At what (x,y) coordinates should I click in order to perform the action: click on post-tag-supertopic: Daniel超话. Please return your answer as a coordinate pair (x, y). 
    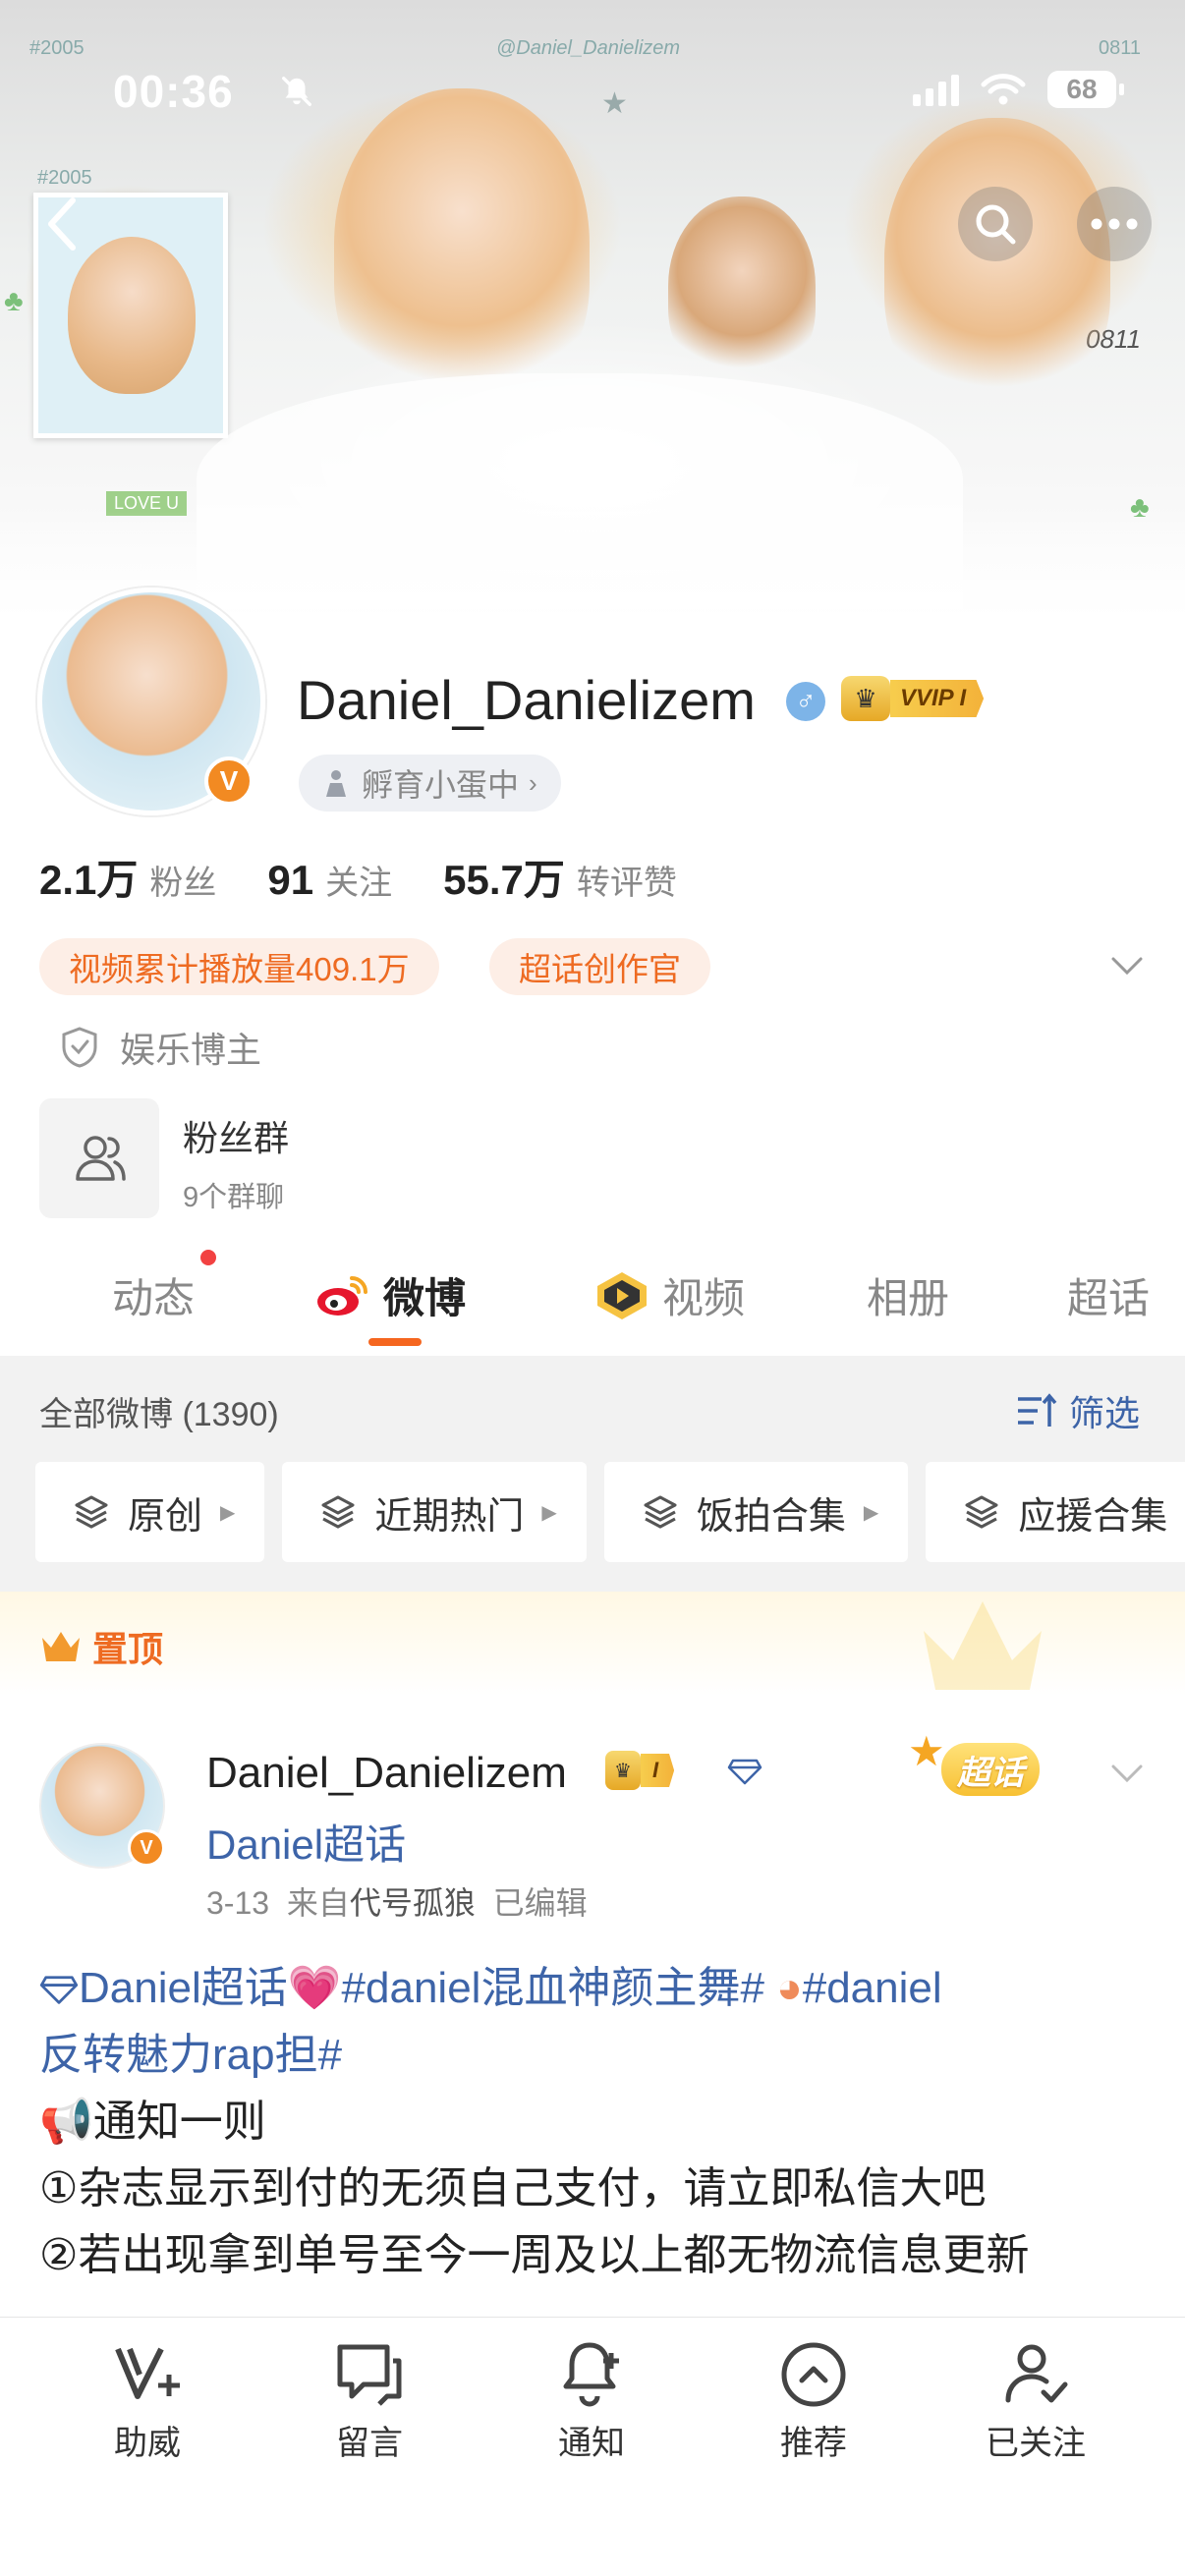
    Looking at the image, I should click on (184, 1988).